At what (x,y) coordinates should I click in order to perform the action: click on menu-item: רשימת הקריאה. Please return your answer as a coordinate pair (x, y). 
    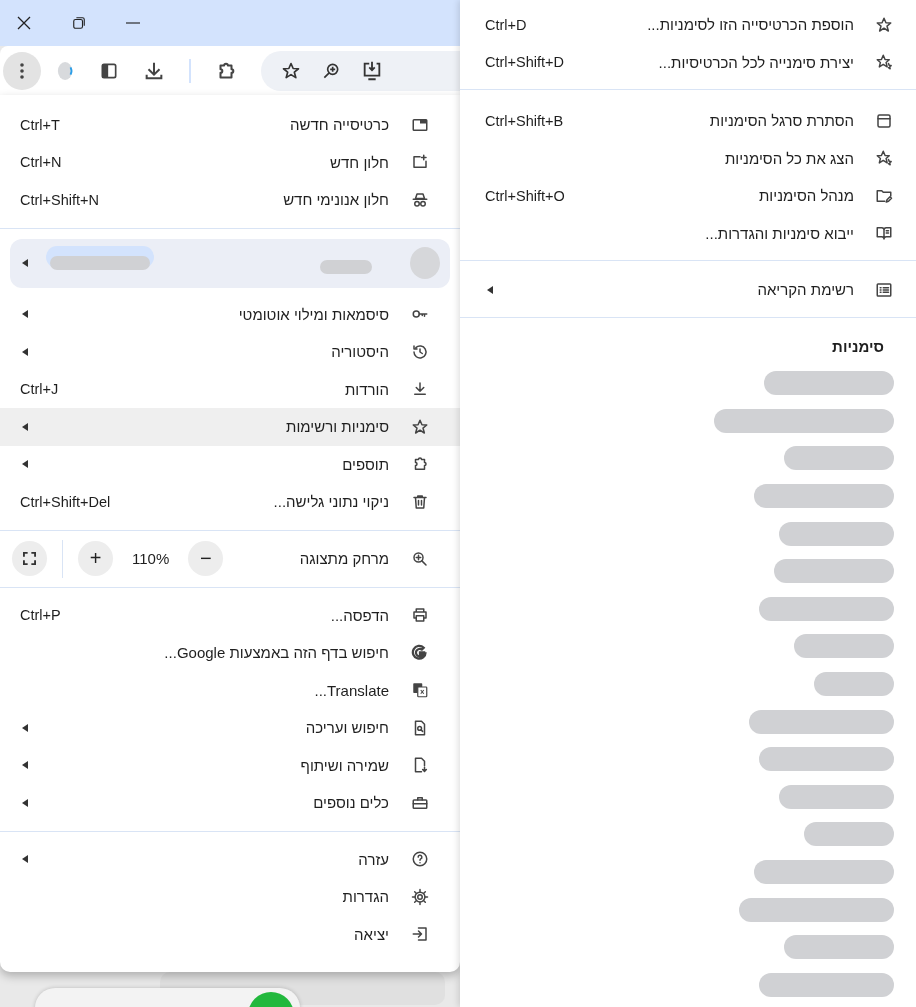
    Looking at the image, I should click on (688, 290).